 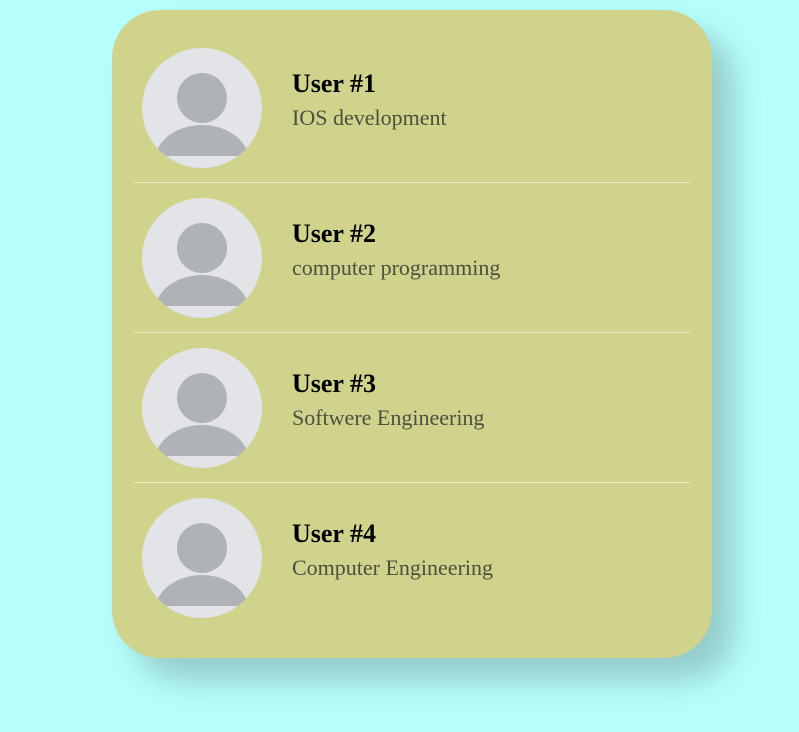 What do you see at coordinates (334, 233) in the screenshot?
I see `user-name: User #2` at bounding box center [334, 233].